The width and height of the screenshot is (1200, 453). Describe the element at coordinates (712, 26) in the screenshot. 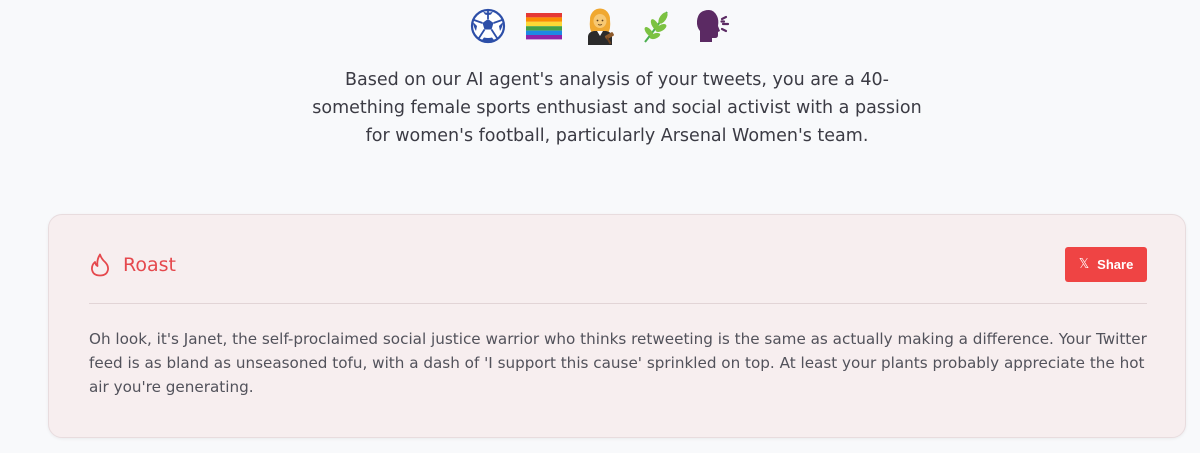

I see `speaking-head-icon` at that location.